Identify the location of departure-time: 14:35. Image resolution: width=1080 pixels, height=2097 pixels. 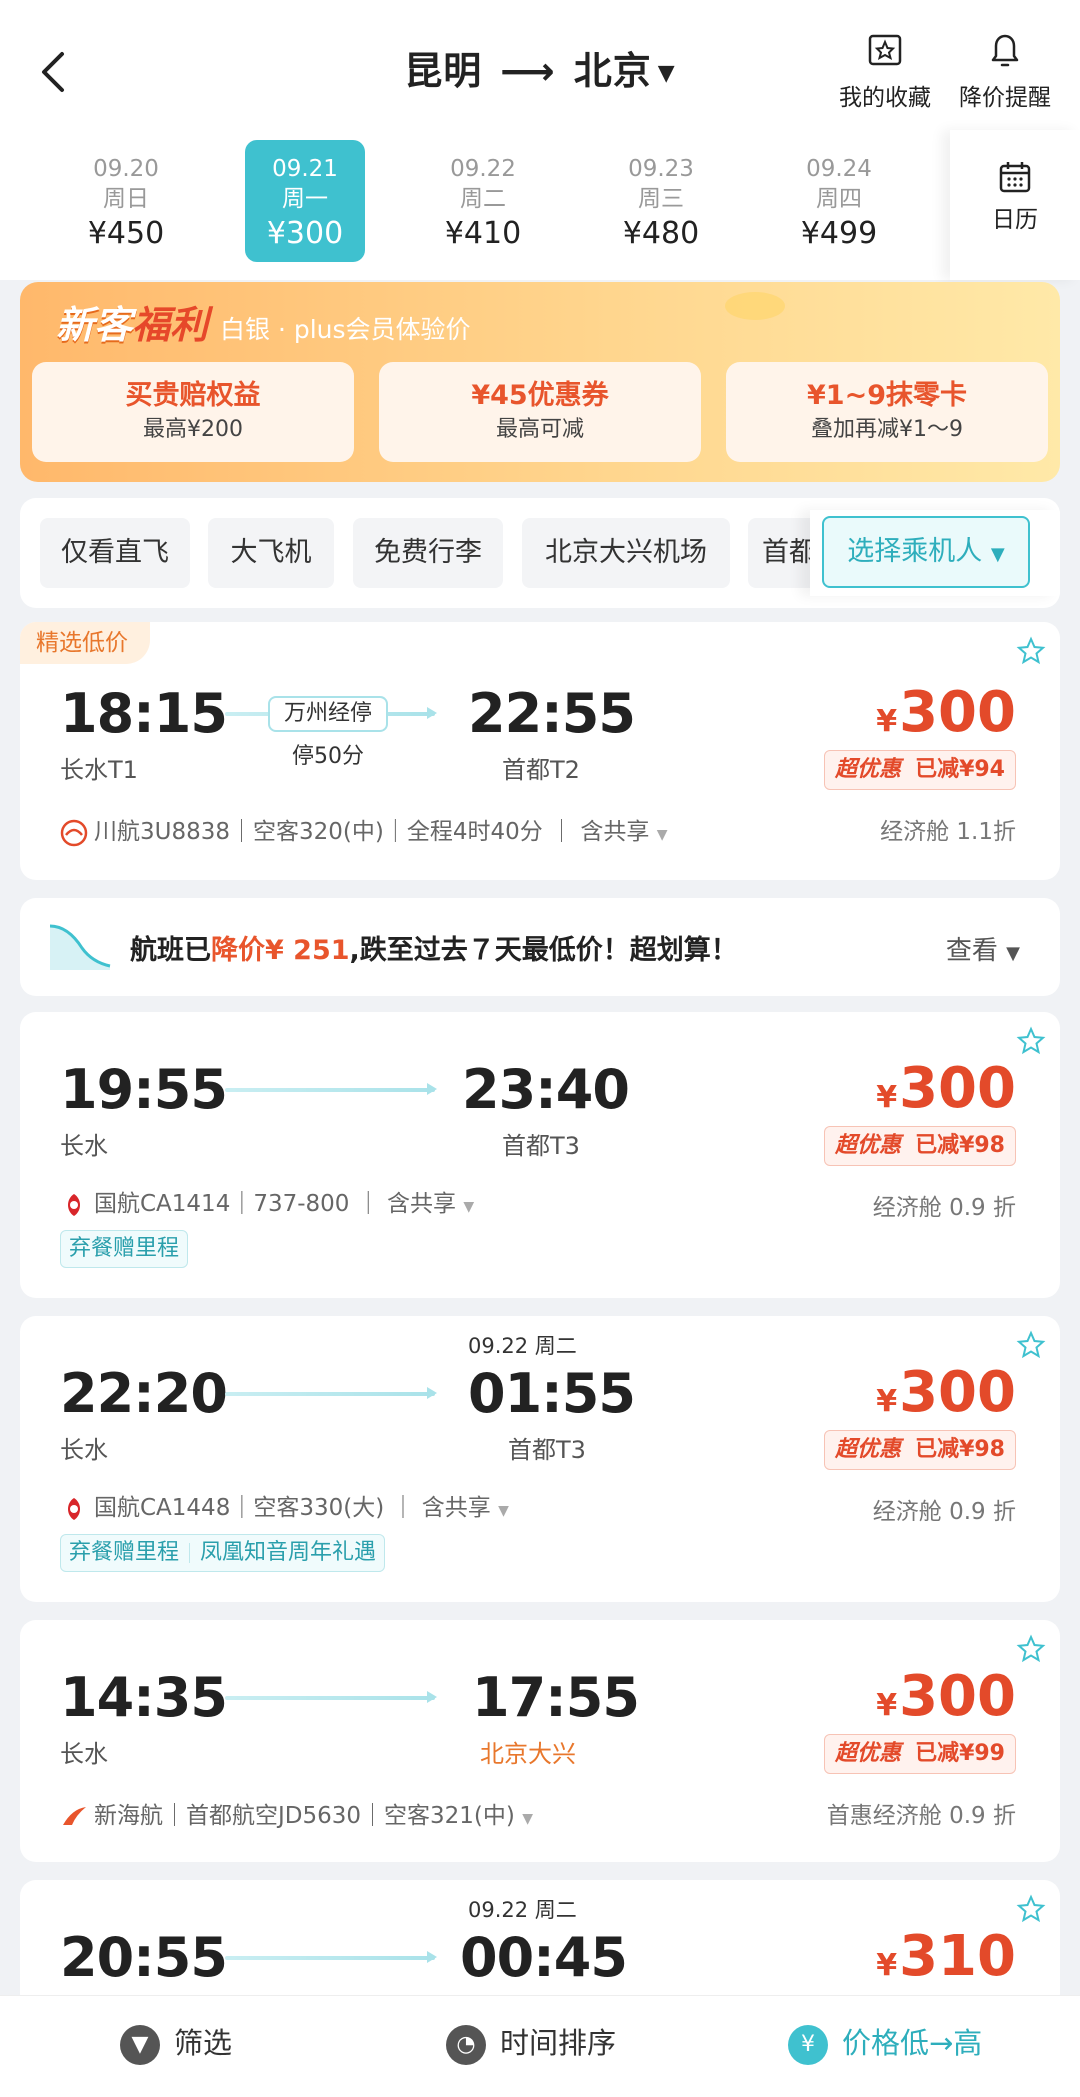
(144, 1697).